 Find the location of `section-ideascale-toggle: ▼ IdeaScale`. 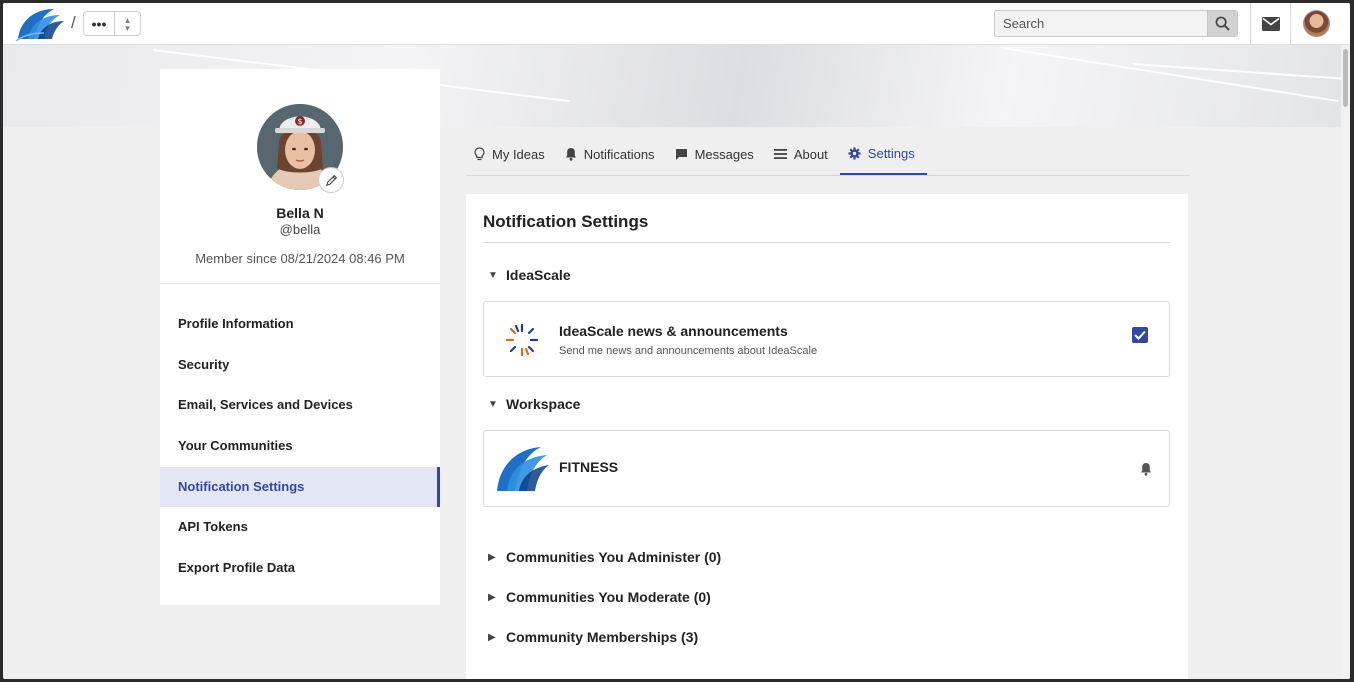

section-ideascale-toggle: ▼ IdeaScale is located at coordinates (529, 275).